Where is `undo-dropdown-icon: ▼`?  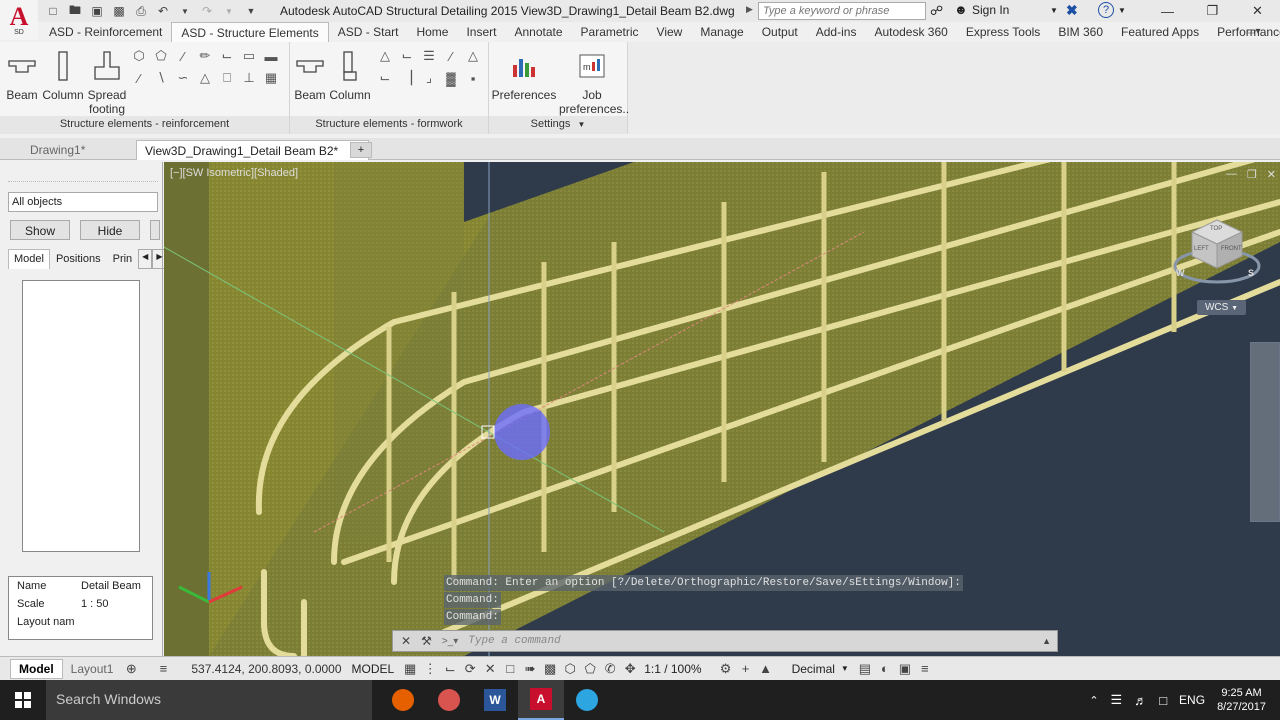
undo-dropdown-icon: ▼ is located at coordinates (185, 11).